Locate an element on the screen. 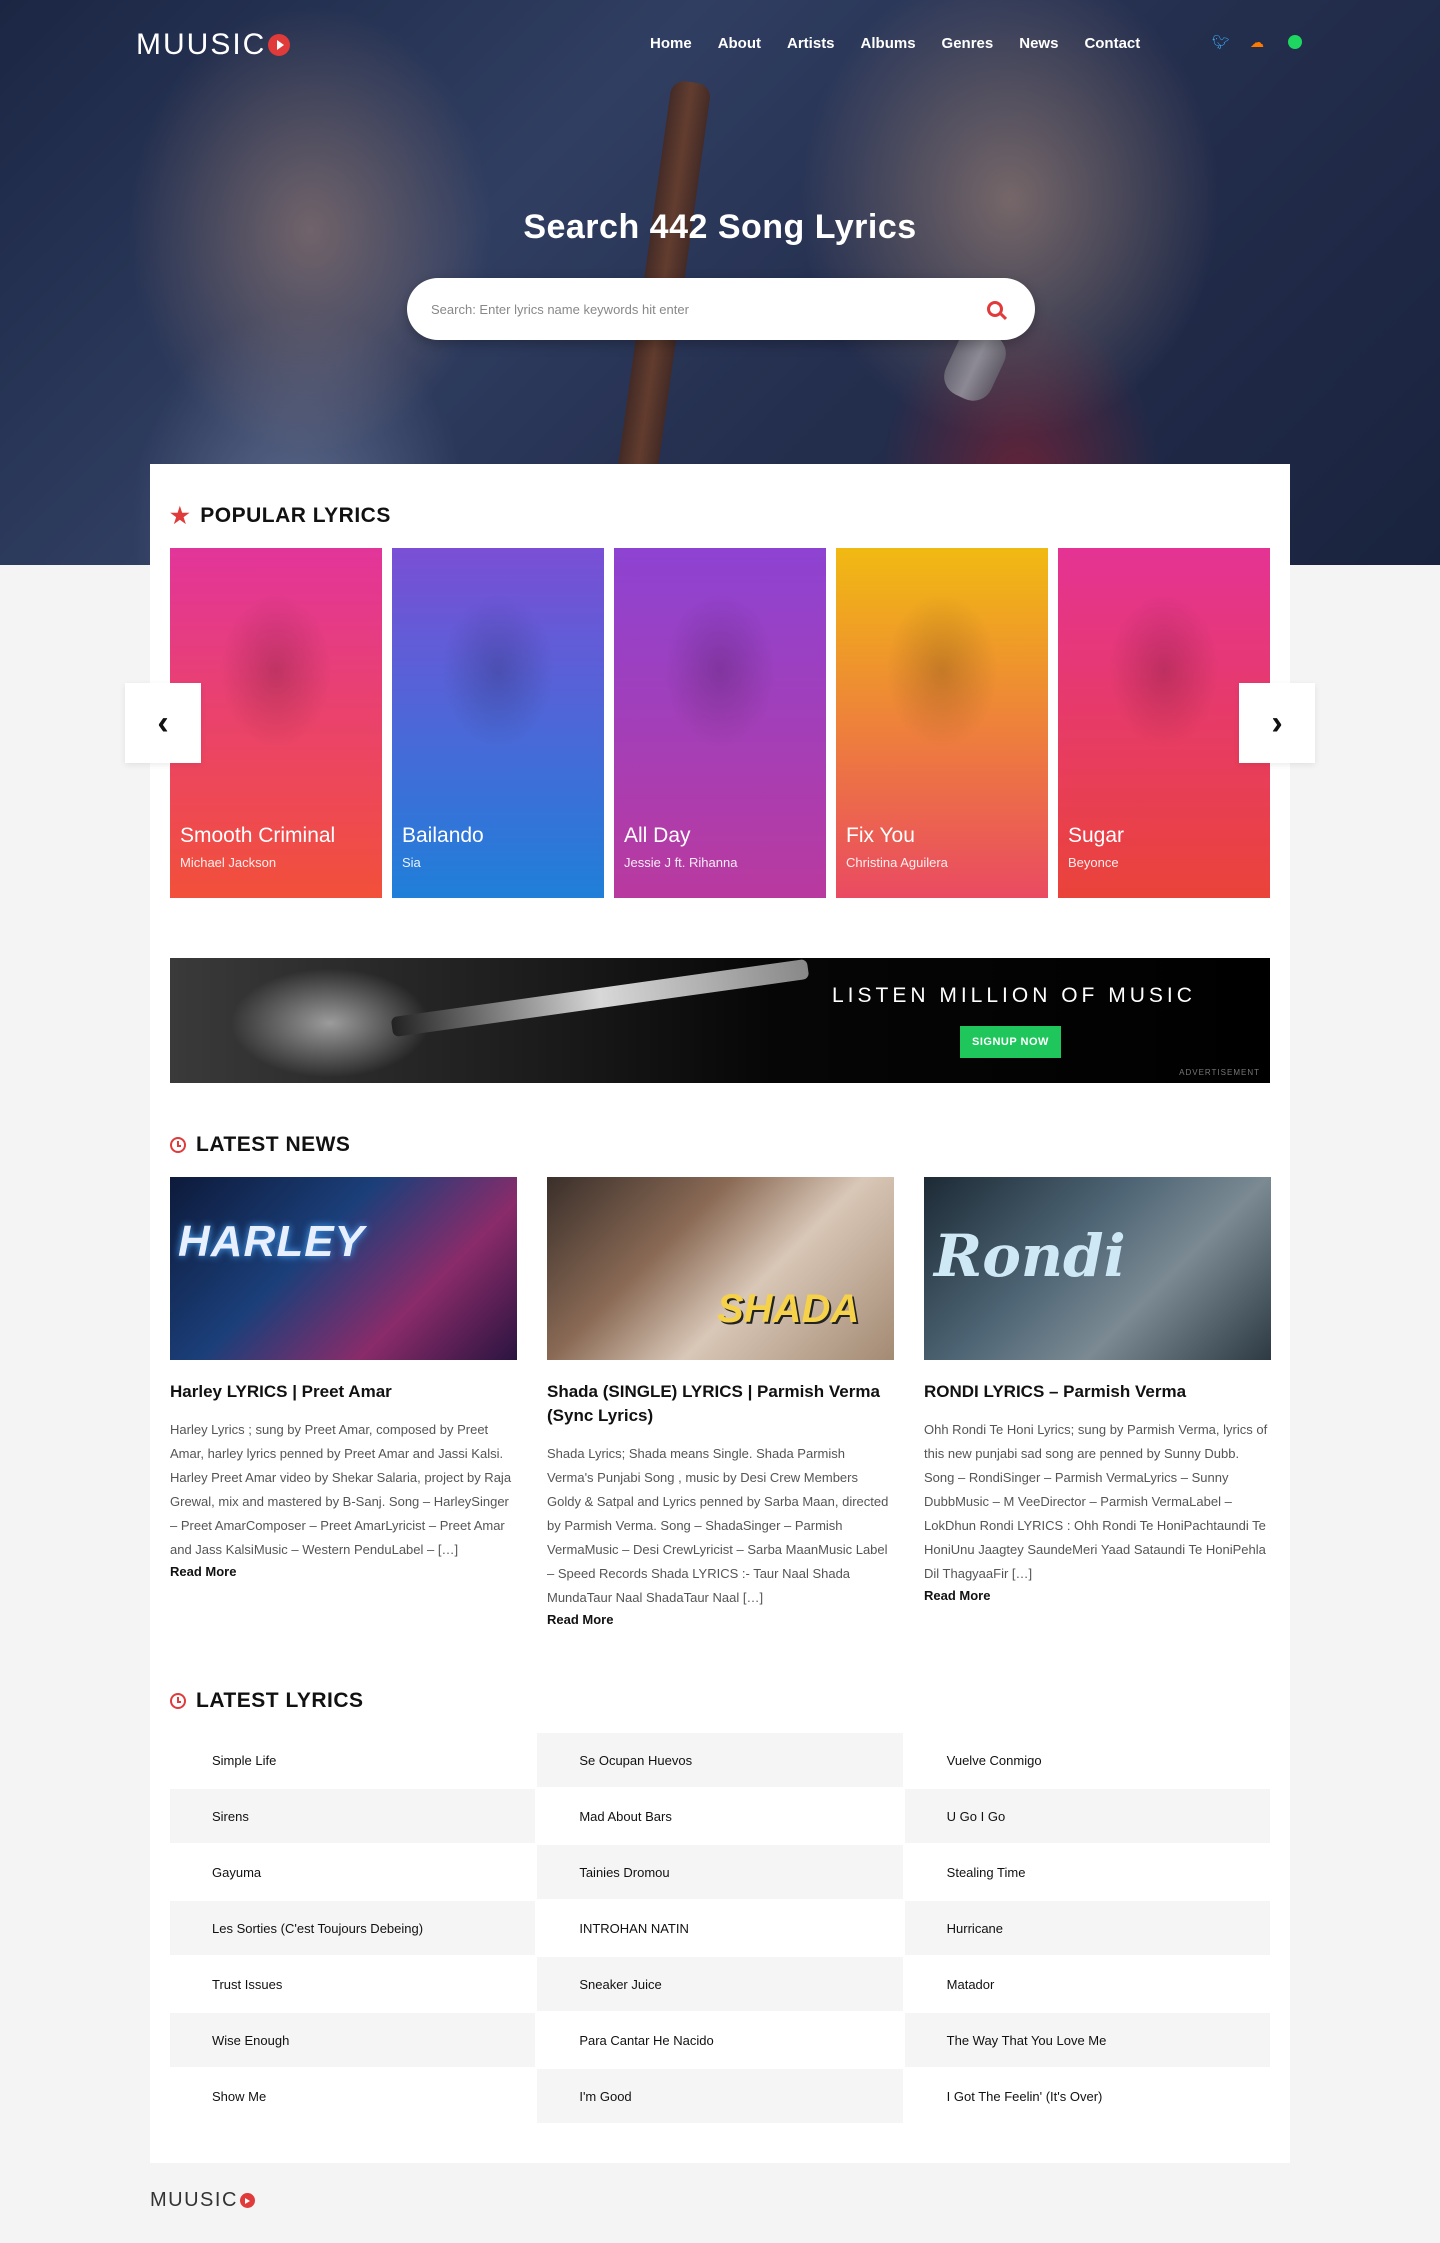 The image size is (1440, 2243). latest-lyrics-heading: LATEST LYRICS is located at coordinates (720, 1701).